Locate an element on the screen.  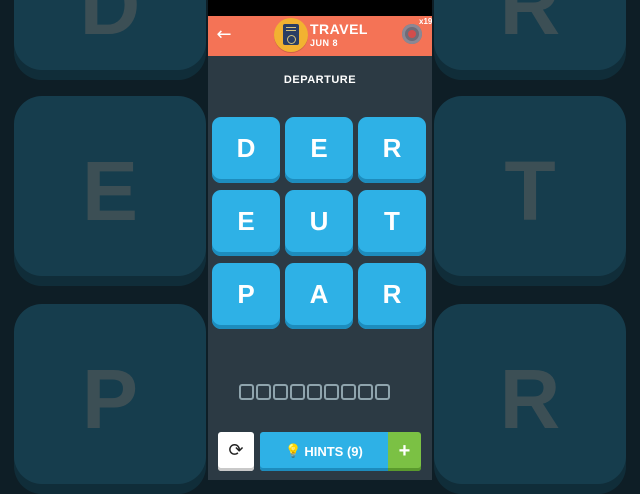
status-bar is located at coordinates (320, 8).